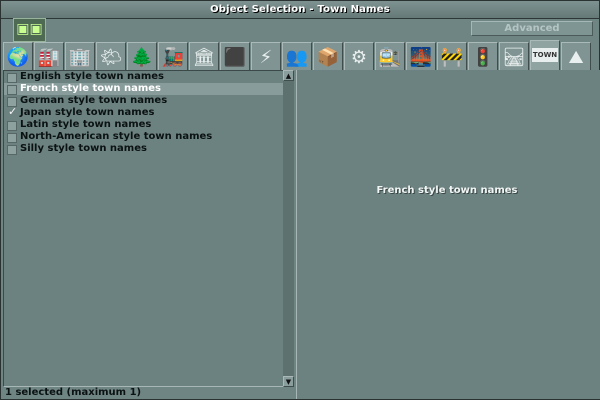 The height and width of the screenshot is (400, 600). I want to click on bridges-icon: 🌉, so click(421, 57).